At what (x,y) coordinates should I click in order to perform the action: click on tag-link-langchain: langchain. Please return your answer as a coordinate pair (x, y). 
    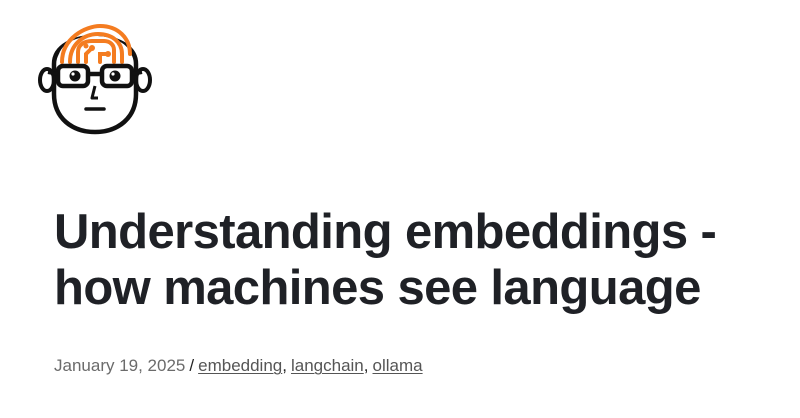
    Looking at the image, I should click on (327, 365).